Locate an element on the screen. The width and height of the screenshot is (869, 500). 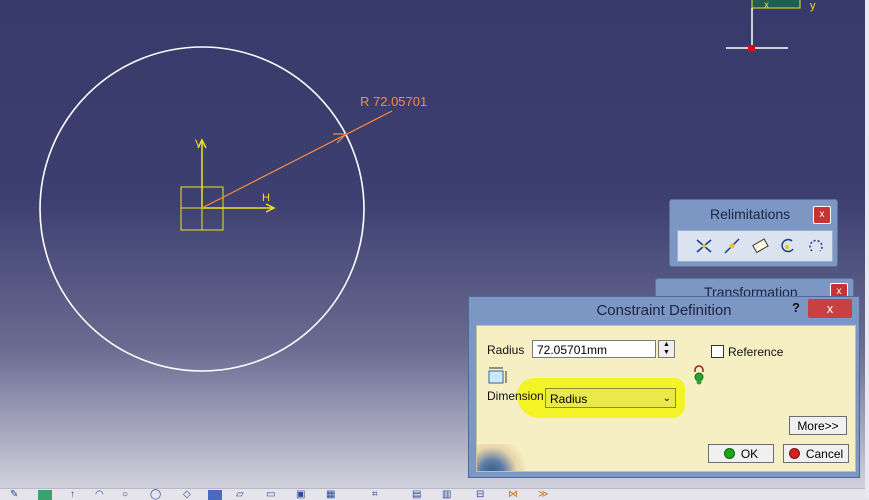
relimitations-close-button: x is located at coordinates (822, 215).